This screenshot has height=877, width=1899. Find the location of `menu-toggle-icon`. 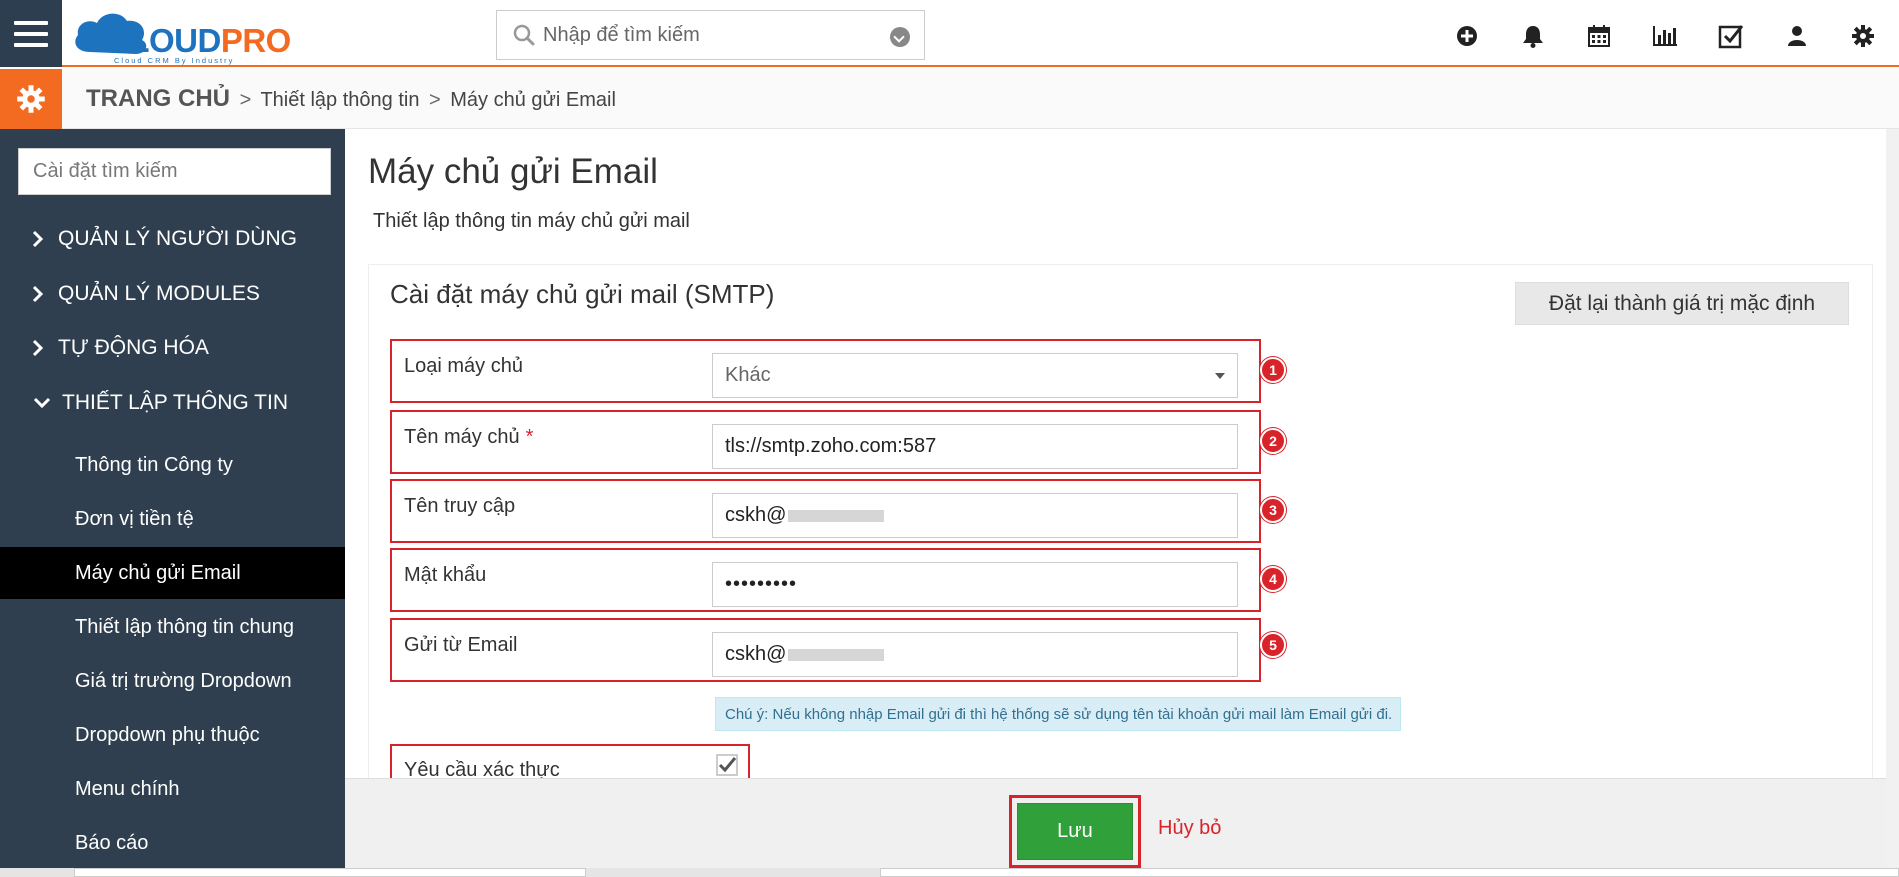

menu-toggle-icon is located at coordinates (31, 33).